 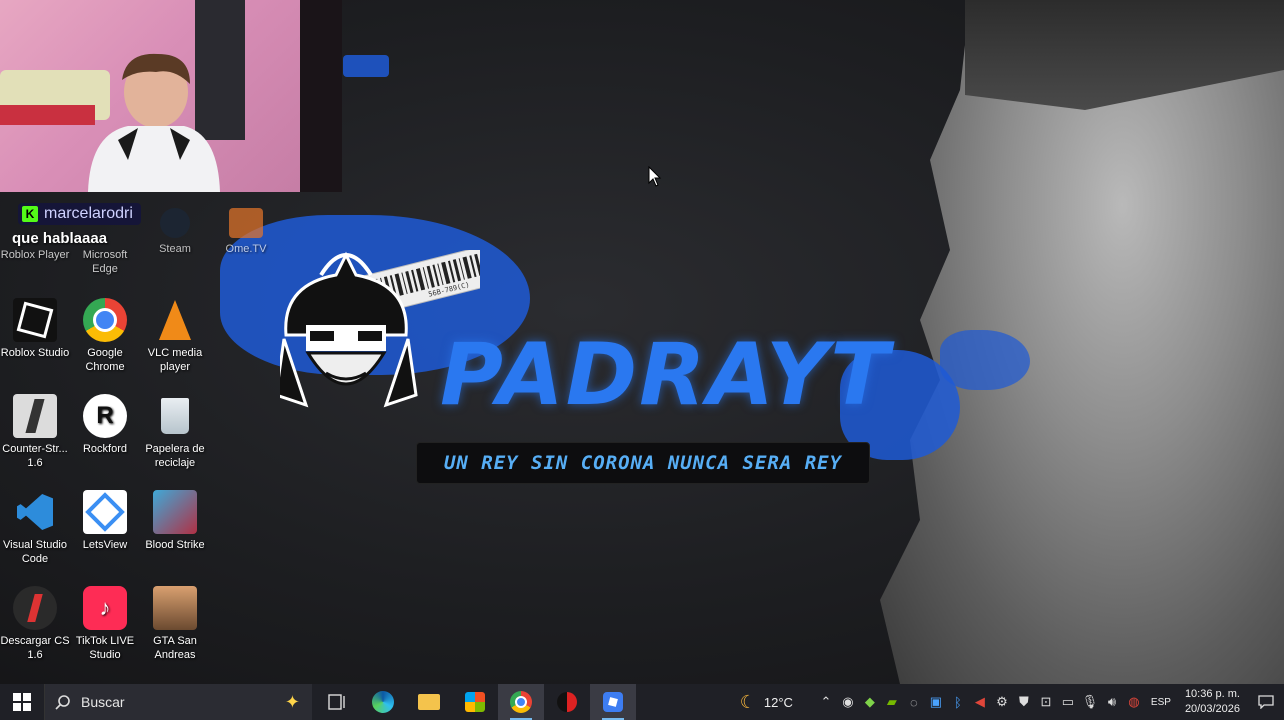 What do you see at coordinates (980, 702) in the screenshot?
I see `tray-app-icon: ◀` at bounding box center [980, 702].